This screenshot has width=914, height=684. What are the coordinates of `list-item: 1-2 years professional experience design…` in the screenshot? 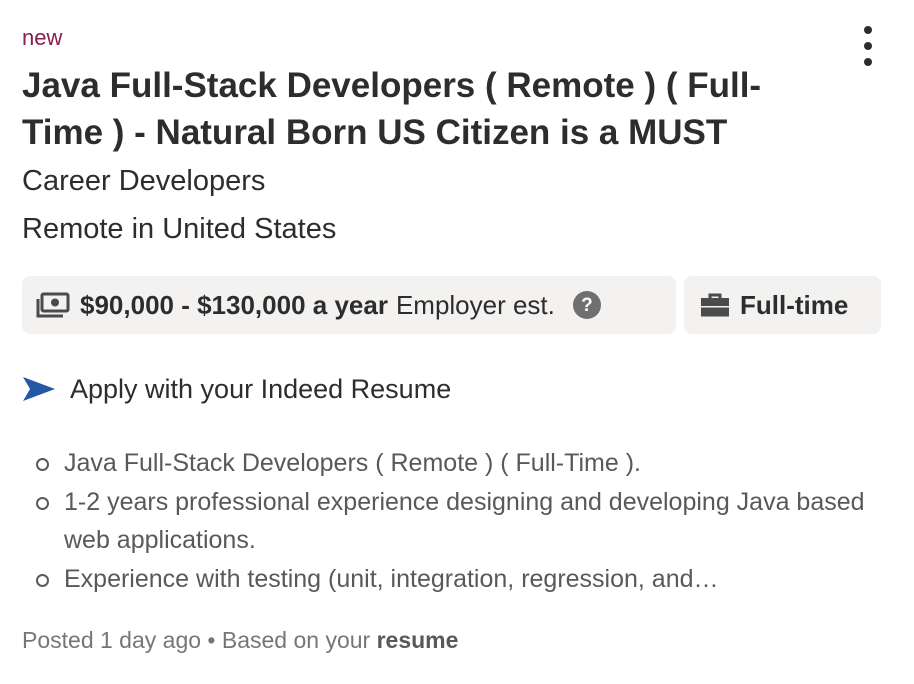 It's located at (454, 521).